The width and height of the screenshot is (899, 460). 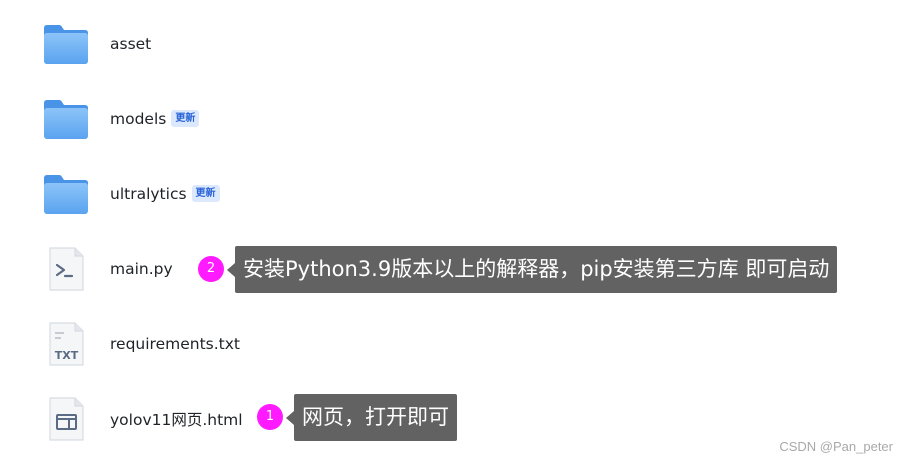 I want to click on file-name-label: requirements.txt, so click(x=175, y=343).